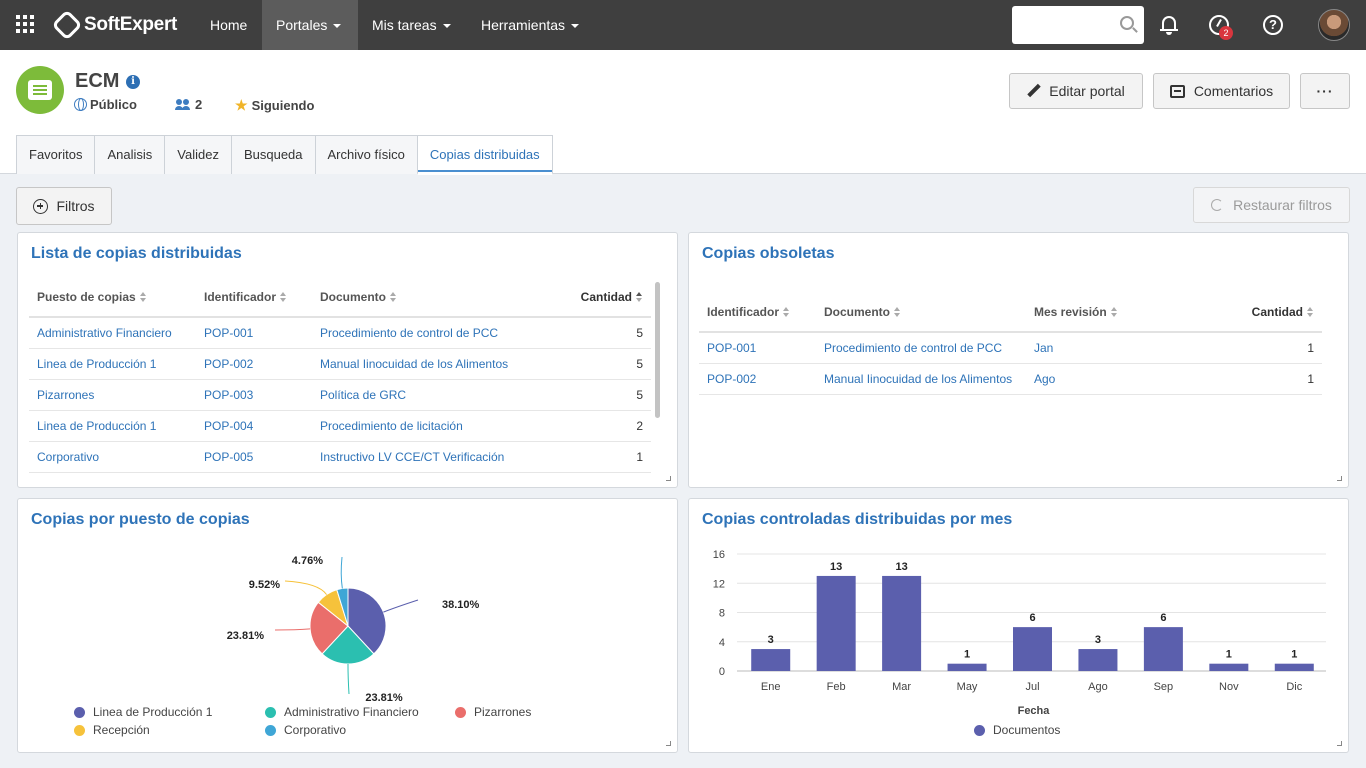 This screenshot has height=768, width=1366. I want to click on nav-home: Home, so click(228, 25).